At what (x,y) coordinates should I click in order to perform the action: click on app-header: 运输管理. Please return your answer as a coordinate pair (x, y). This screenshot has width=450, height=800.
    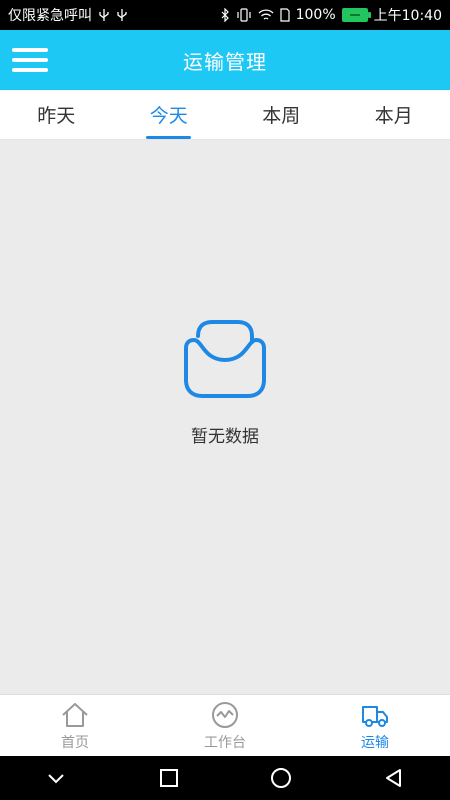
    Looking at the image, I should click on (225, 60).